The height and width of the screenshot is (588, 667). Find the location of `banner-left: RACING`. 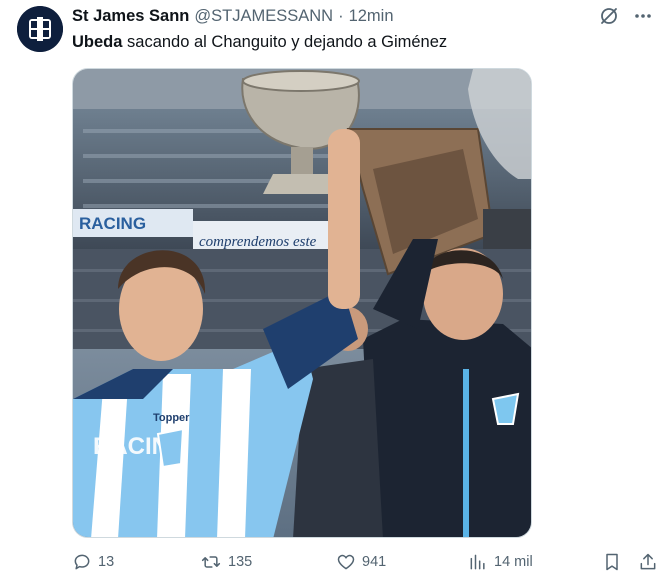

banner-left: RACING is located at coordinates (112, 223).